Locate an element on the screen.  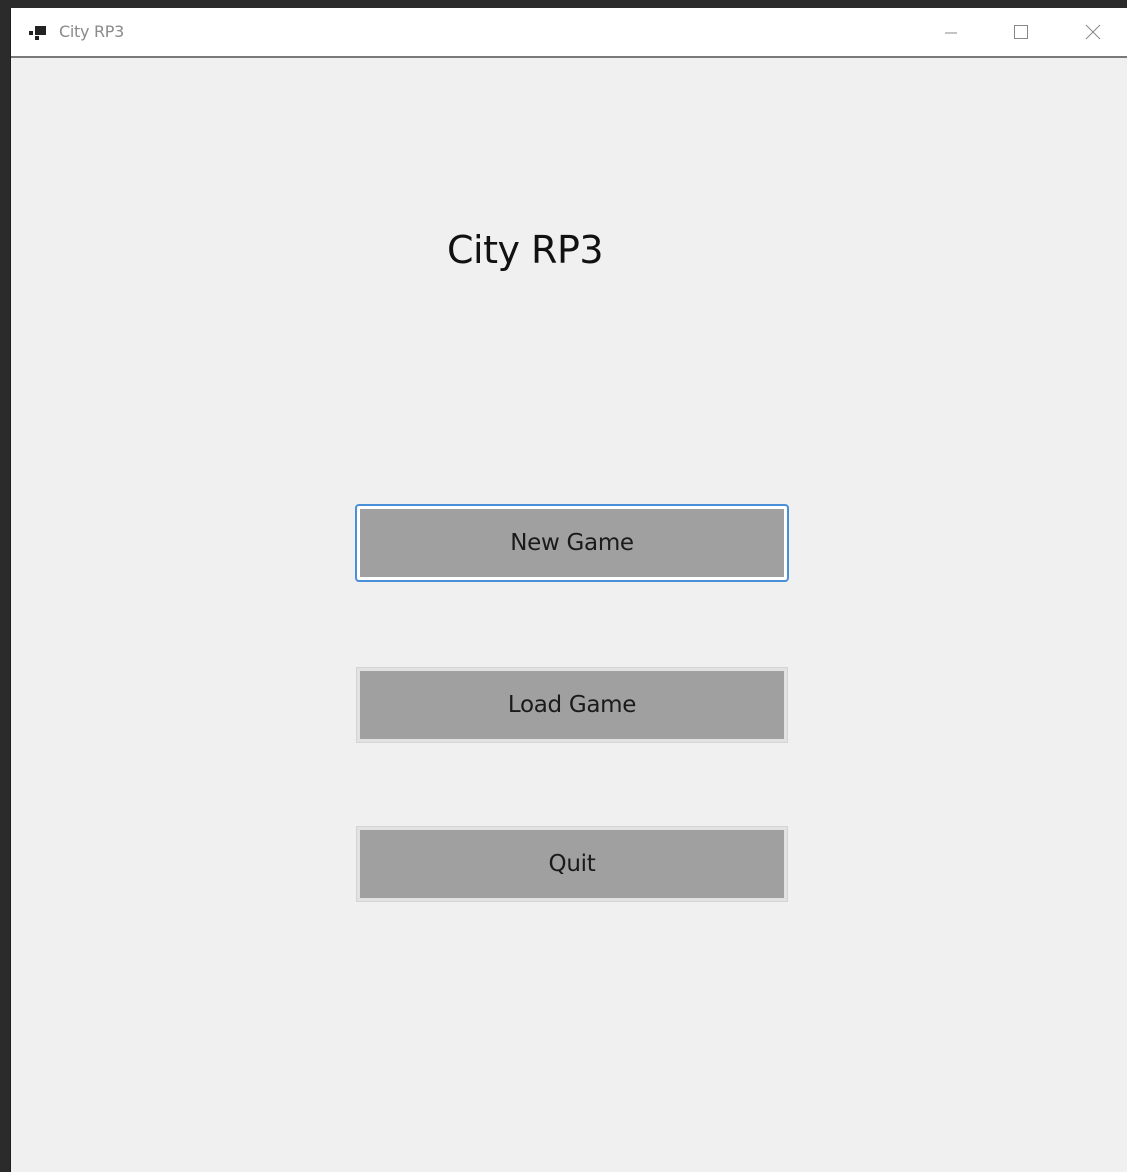
new-game-button: New Game is located at coordinates (572, 543).